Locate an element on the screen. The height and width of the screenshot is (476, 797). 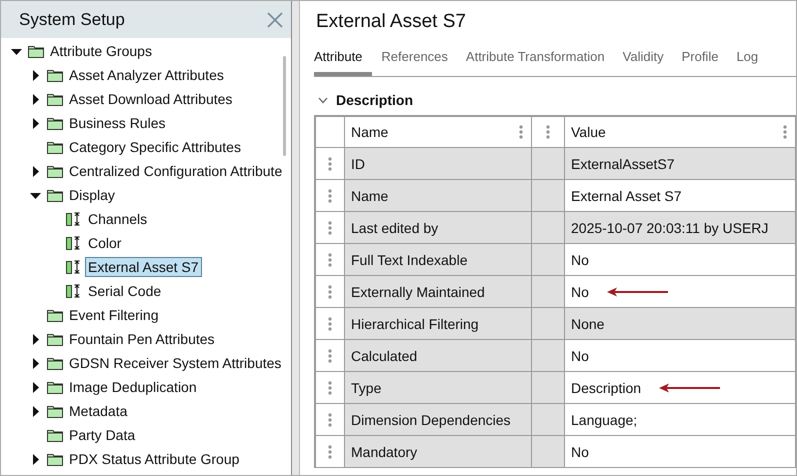
tree-item: Channels is located at coordinates (117, 219).